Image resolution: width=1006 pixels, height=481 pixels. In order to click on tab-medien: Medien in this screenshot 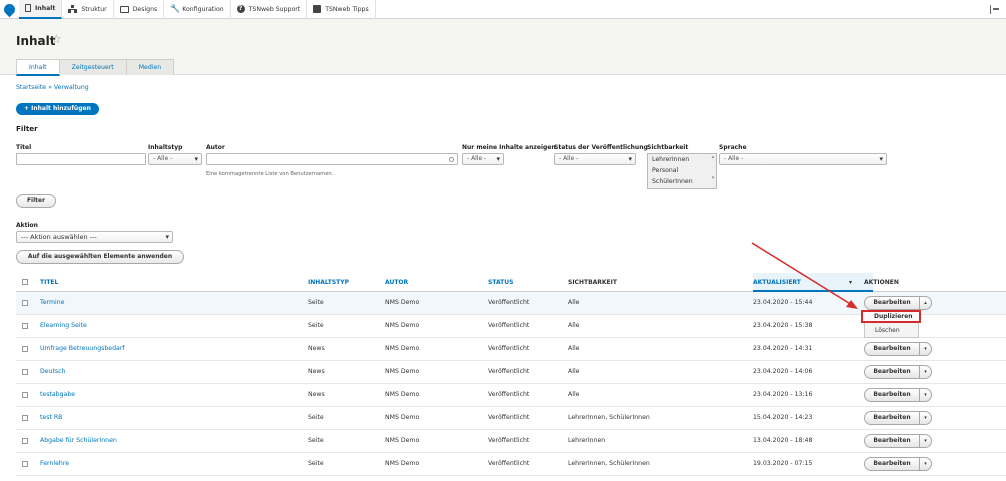, I will do `click(150, 67)`.